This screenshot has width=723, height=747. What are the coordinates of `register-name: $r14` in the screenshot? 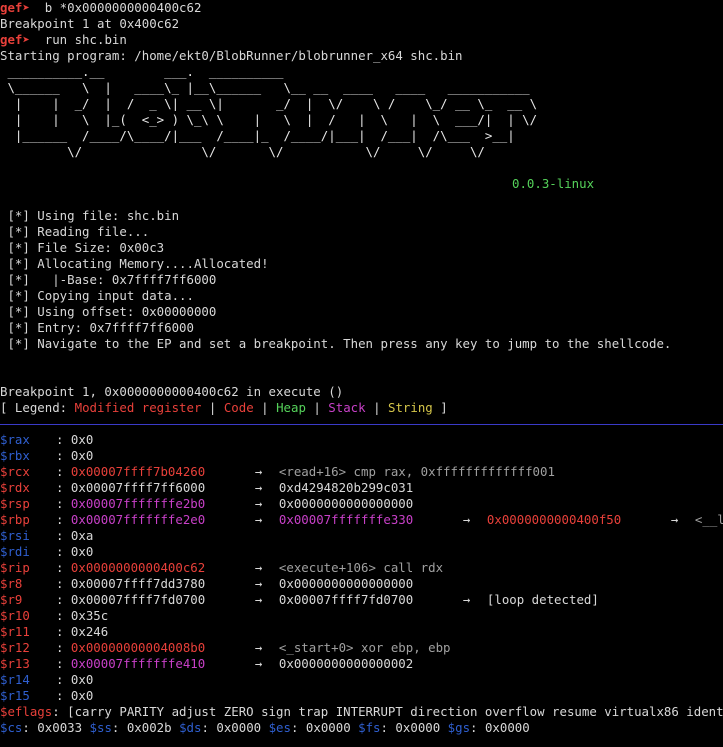 It's located at (15, 679).